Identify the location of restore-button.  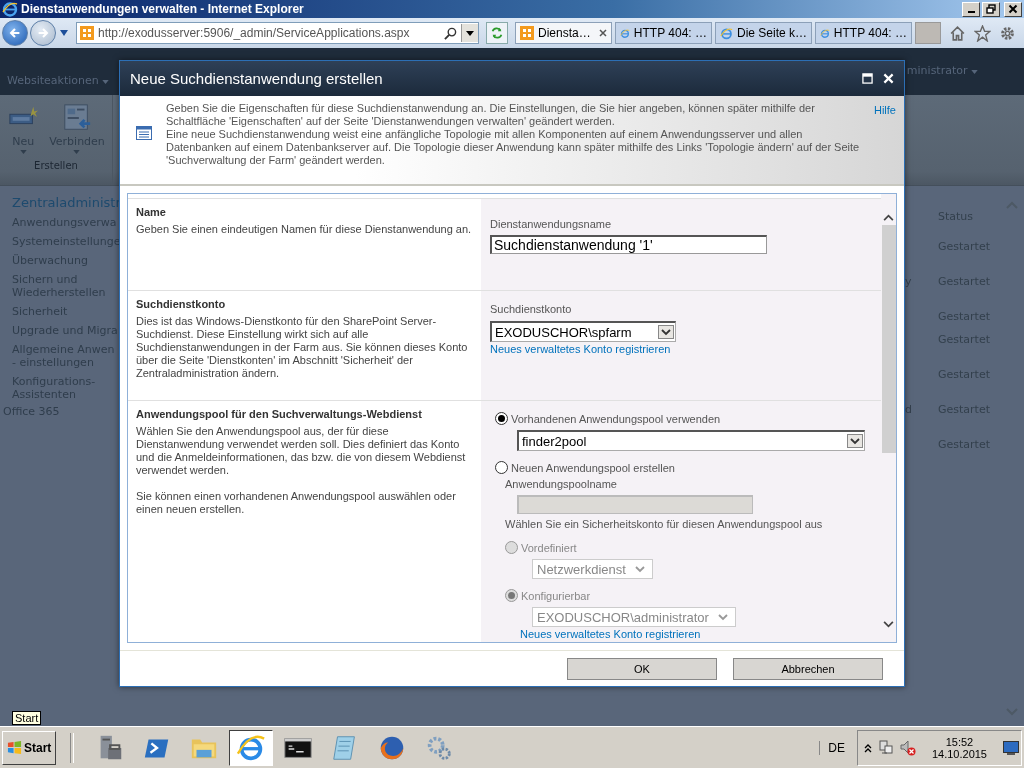
(991, 9).